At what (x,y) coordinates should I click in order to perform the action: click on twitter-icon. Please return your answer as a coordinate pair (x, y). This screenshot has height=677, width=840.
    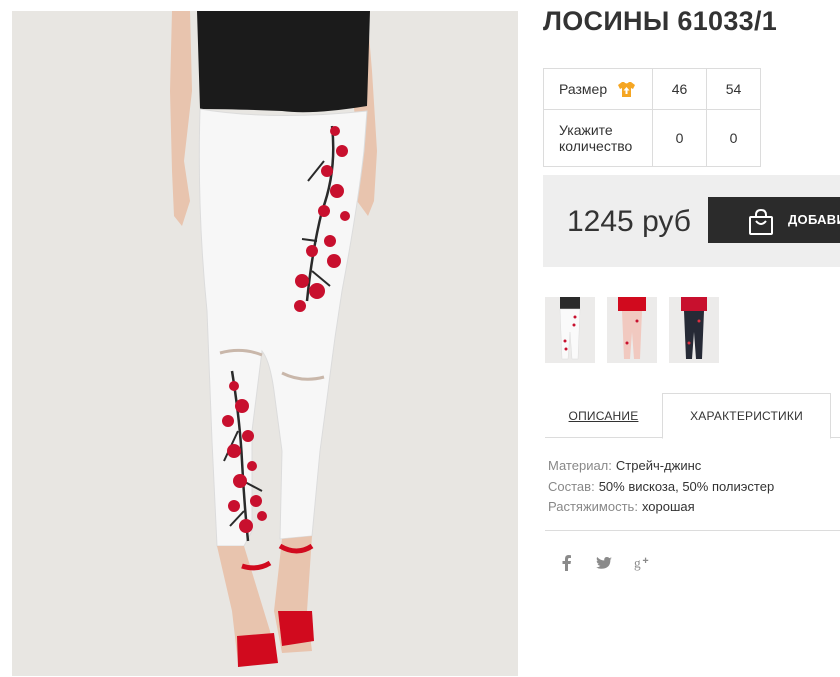
    Looking at the image, I should click on (604, 563).